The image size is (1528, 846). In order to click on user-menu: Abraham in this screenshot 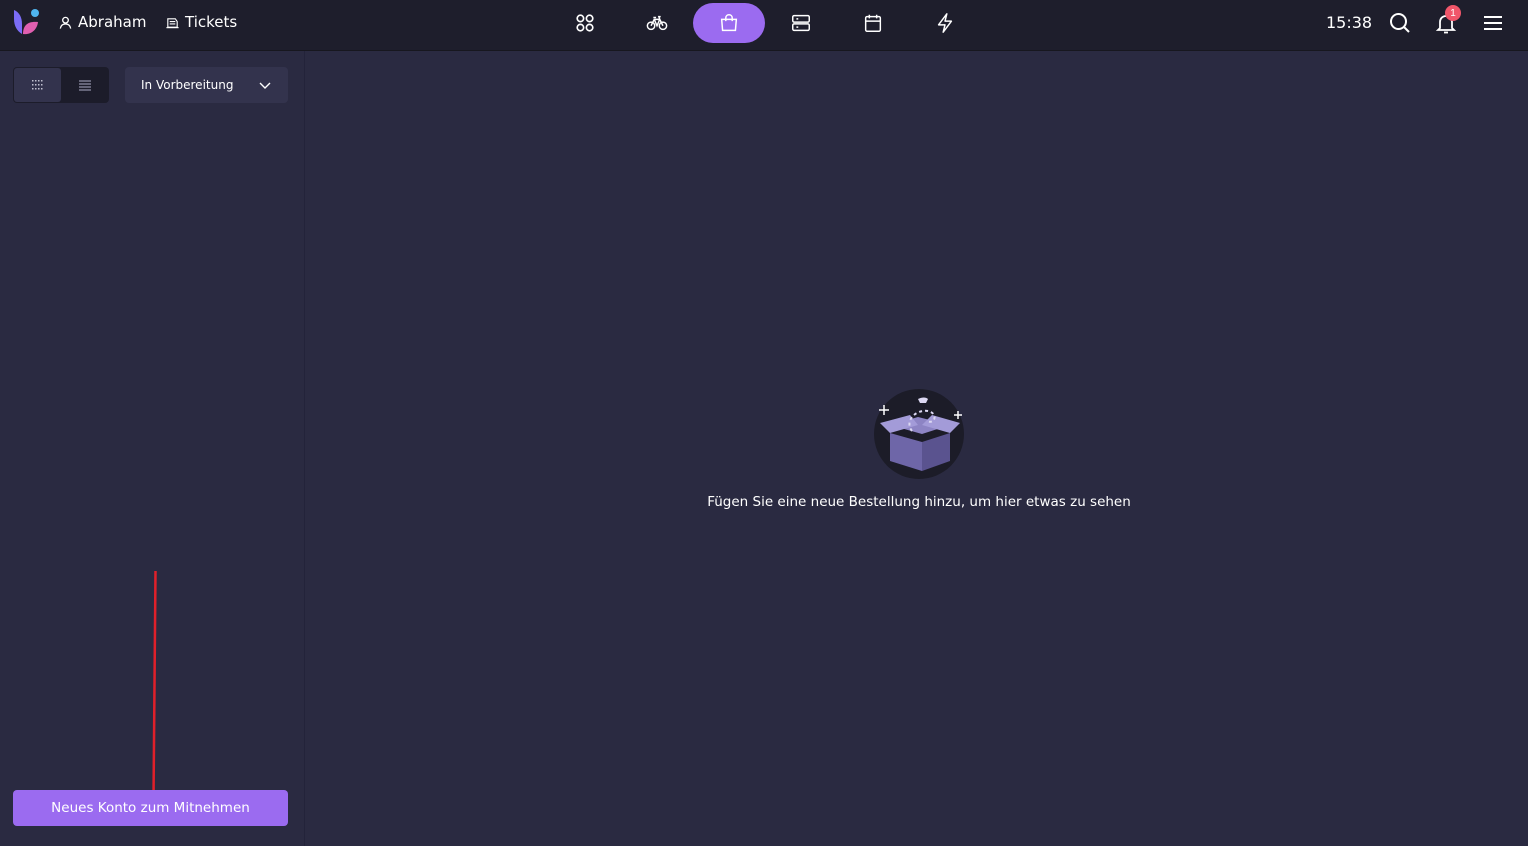, I will do `click(102, 22)`.